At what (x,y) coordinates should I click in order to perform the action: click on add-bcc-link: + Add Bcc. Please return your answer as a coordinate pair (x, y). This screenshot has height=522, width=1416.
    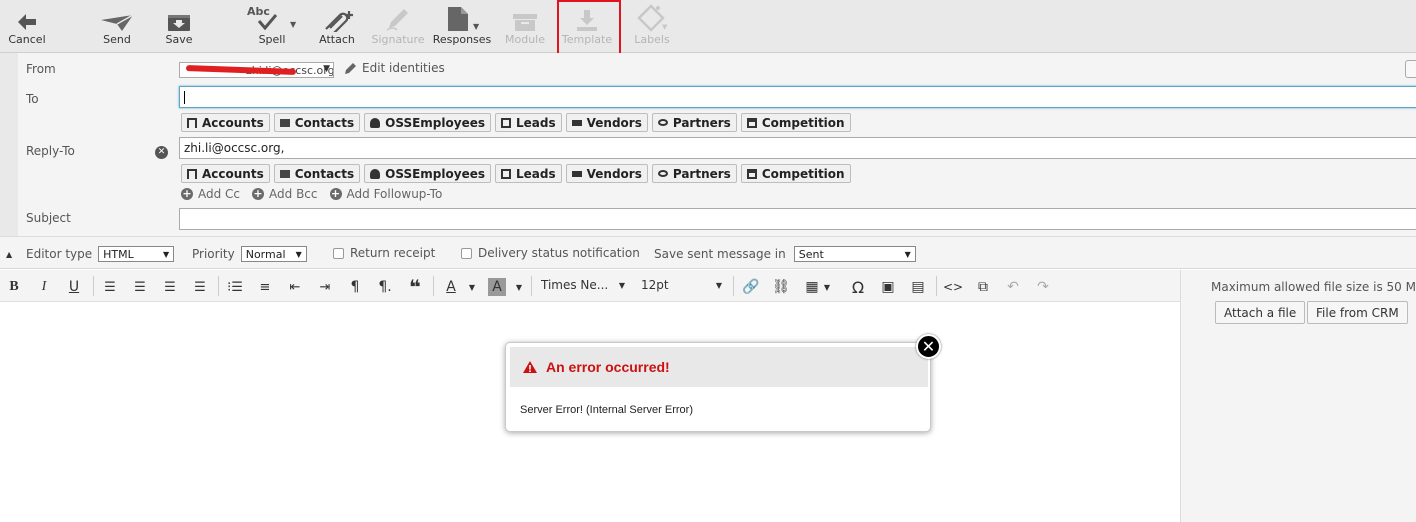
    Looking at the image, I should click on (285, 194).